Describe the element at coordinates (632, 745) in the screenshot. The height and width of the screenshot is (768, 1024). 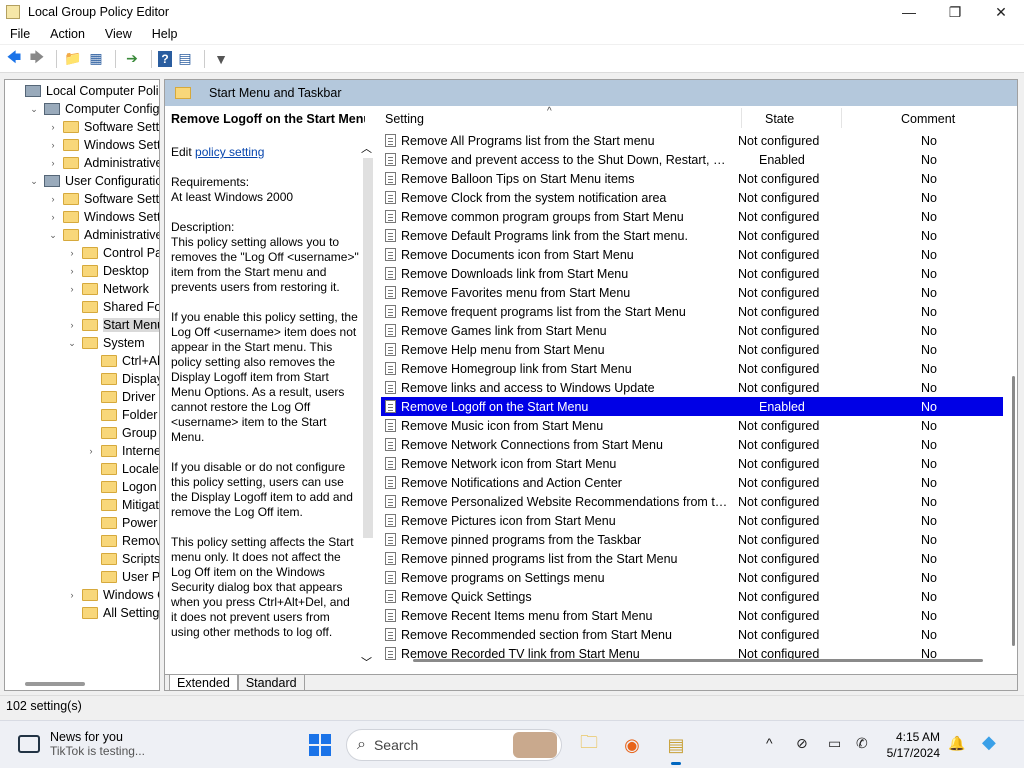
I see `firefox-icon: ◉` at that location.